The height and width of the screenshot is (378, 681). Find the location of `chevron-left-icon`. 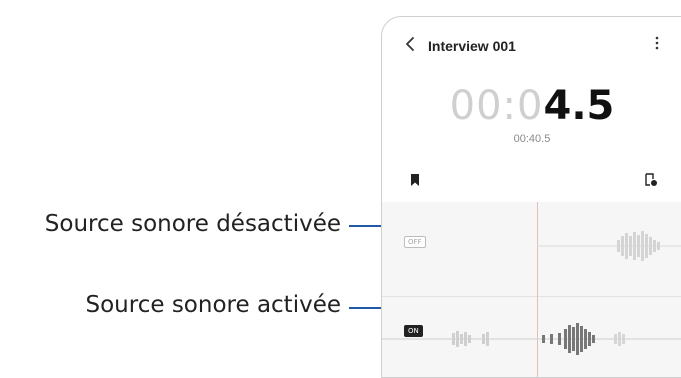

chevron-left-icon is located at coordinates (410, 44).